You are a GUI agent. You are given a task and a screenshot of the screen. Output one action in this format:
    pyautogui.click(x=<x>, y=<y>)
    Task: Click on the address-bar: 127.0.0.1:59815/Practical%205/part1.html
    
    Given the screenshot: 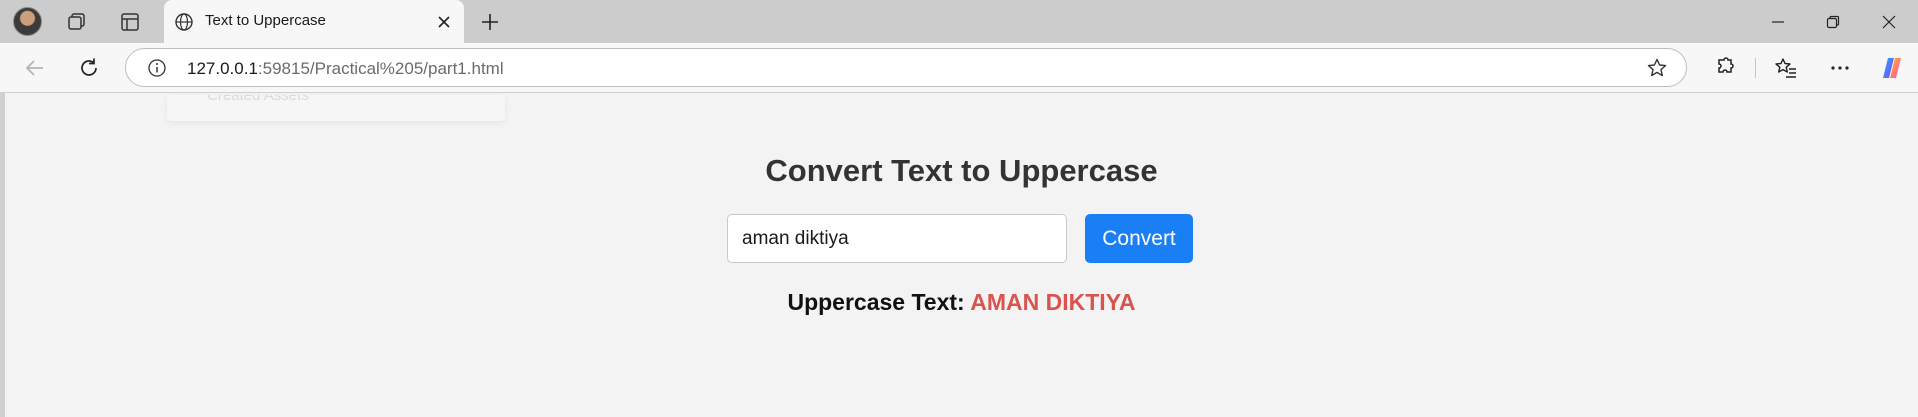 What is the action you would take?
    pyautogui.click(x=906, y=67)
    